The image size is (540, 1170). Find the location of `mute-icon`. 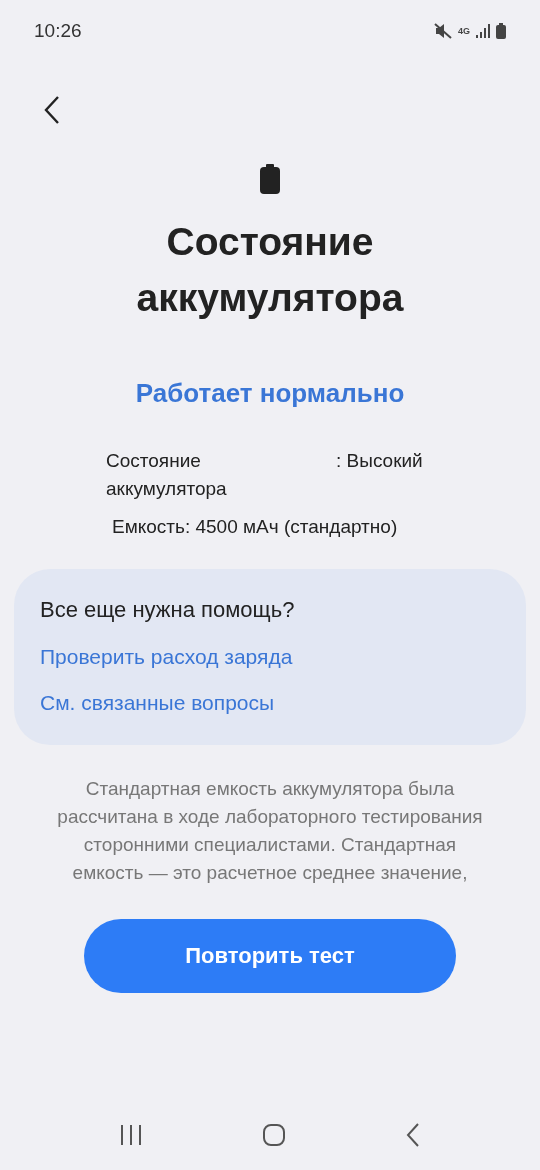

mute-icon is located at coordinates (443, 31).